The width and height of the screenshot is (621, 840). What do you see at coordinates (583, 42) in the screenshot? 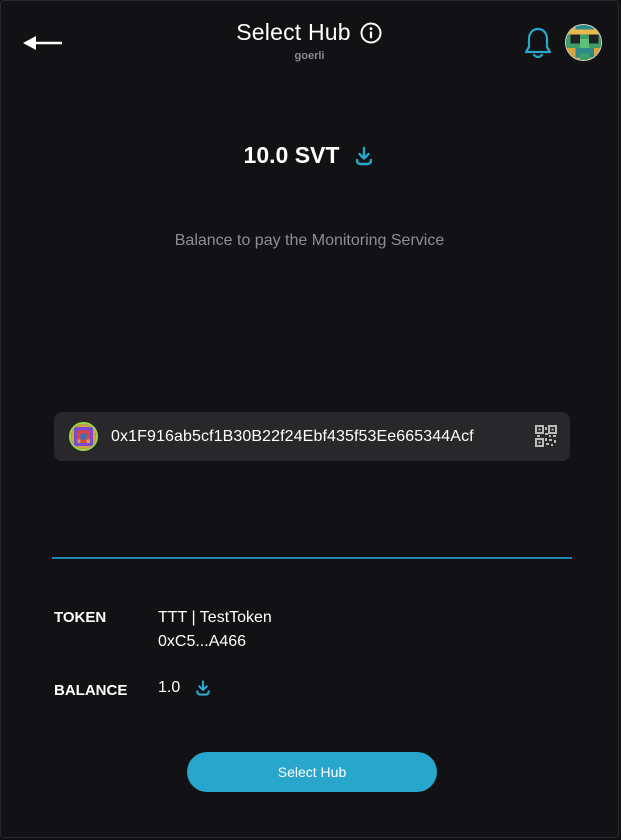
I see `account-avatar` at bounding box center [583, 42].